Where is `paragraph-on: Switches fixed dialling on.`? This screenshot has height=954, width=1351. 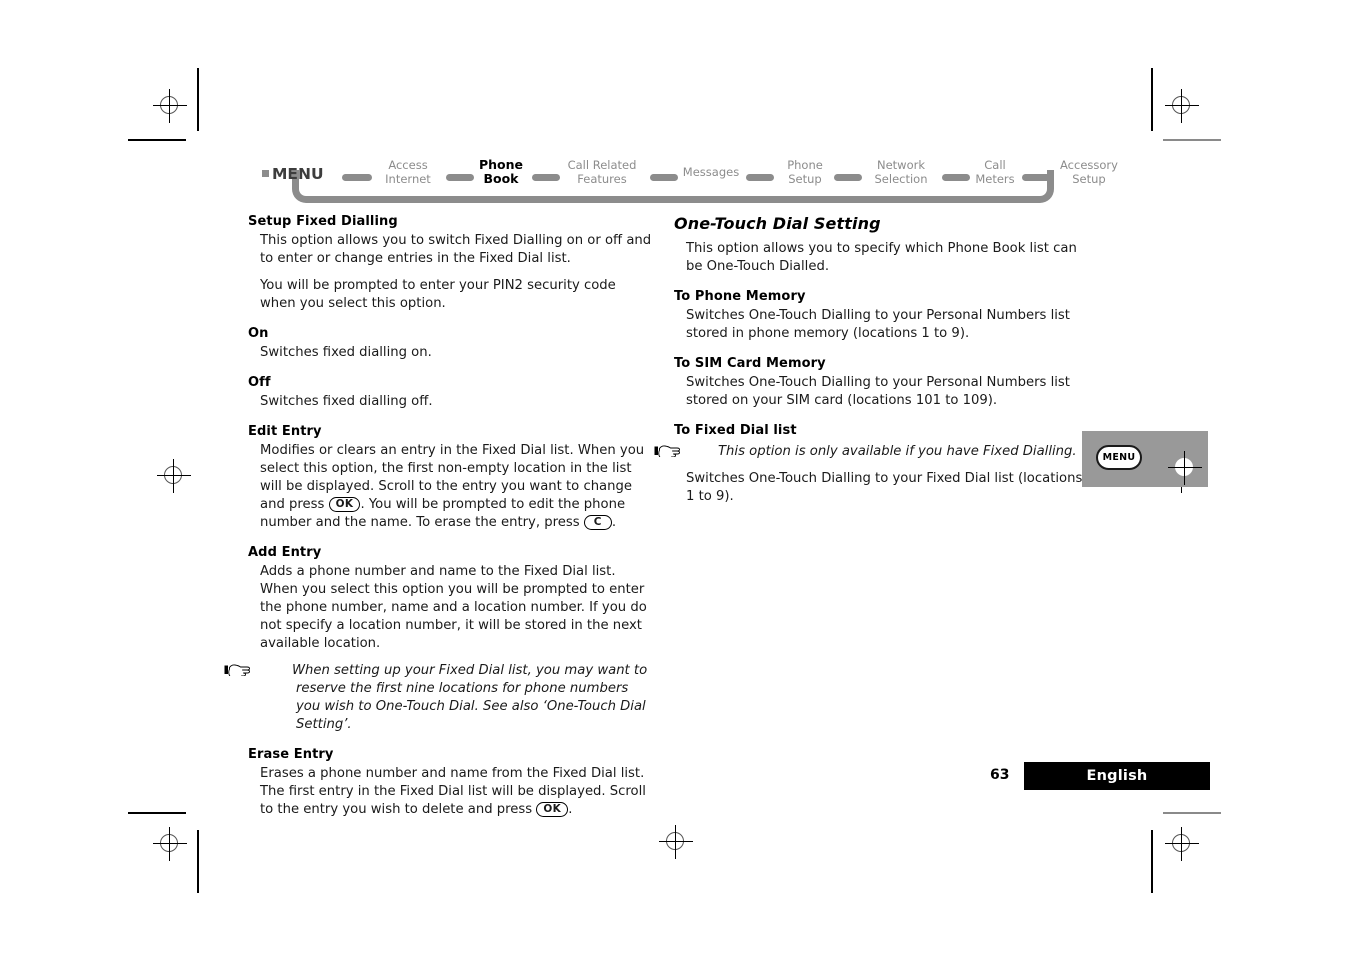 paragraph-on: Switches fixed dialling on. is located at coordinates (346, 352).